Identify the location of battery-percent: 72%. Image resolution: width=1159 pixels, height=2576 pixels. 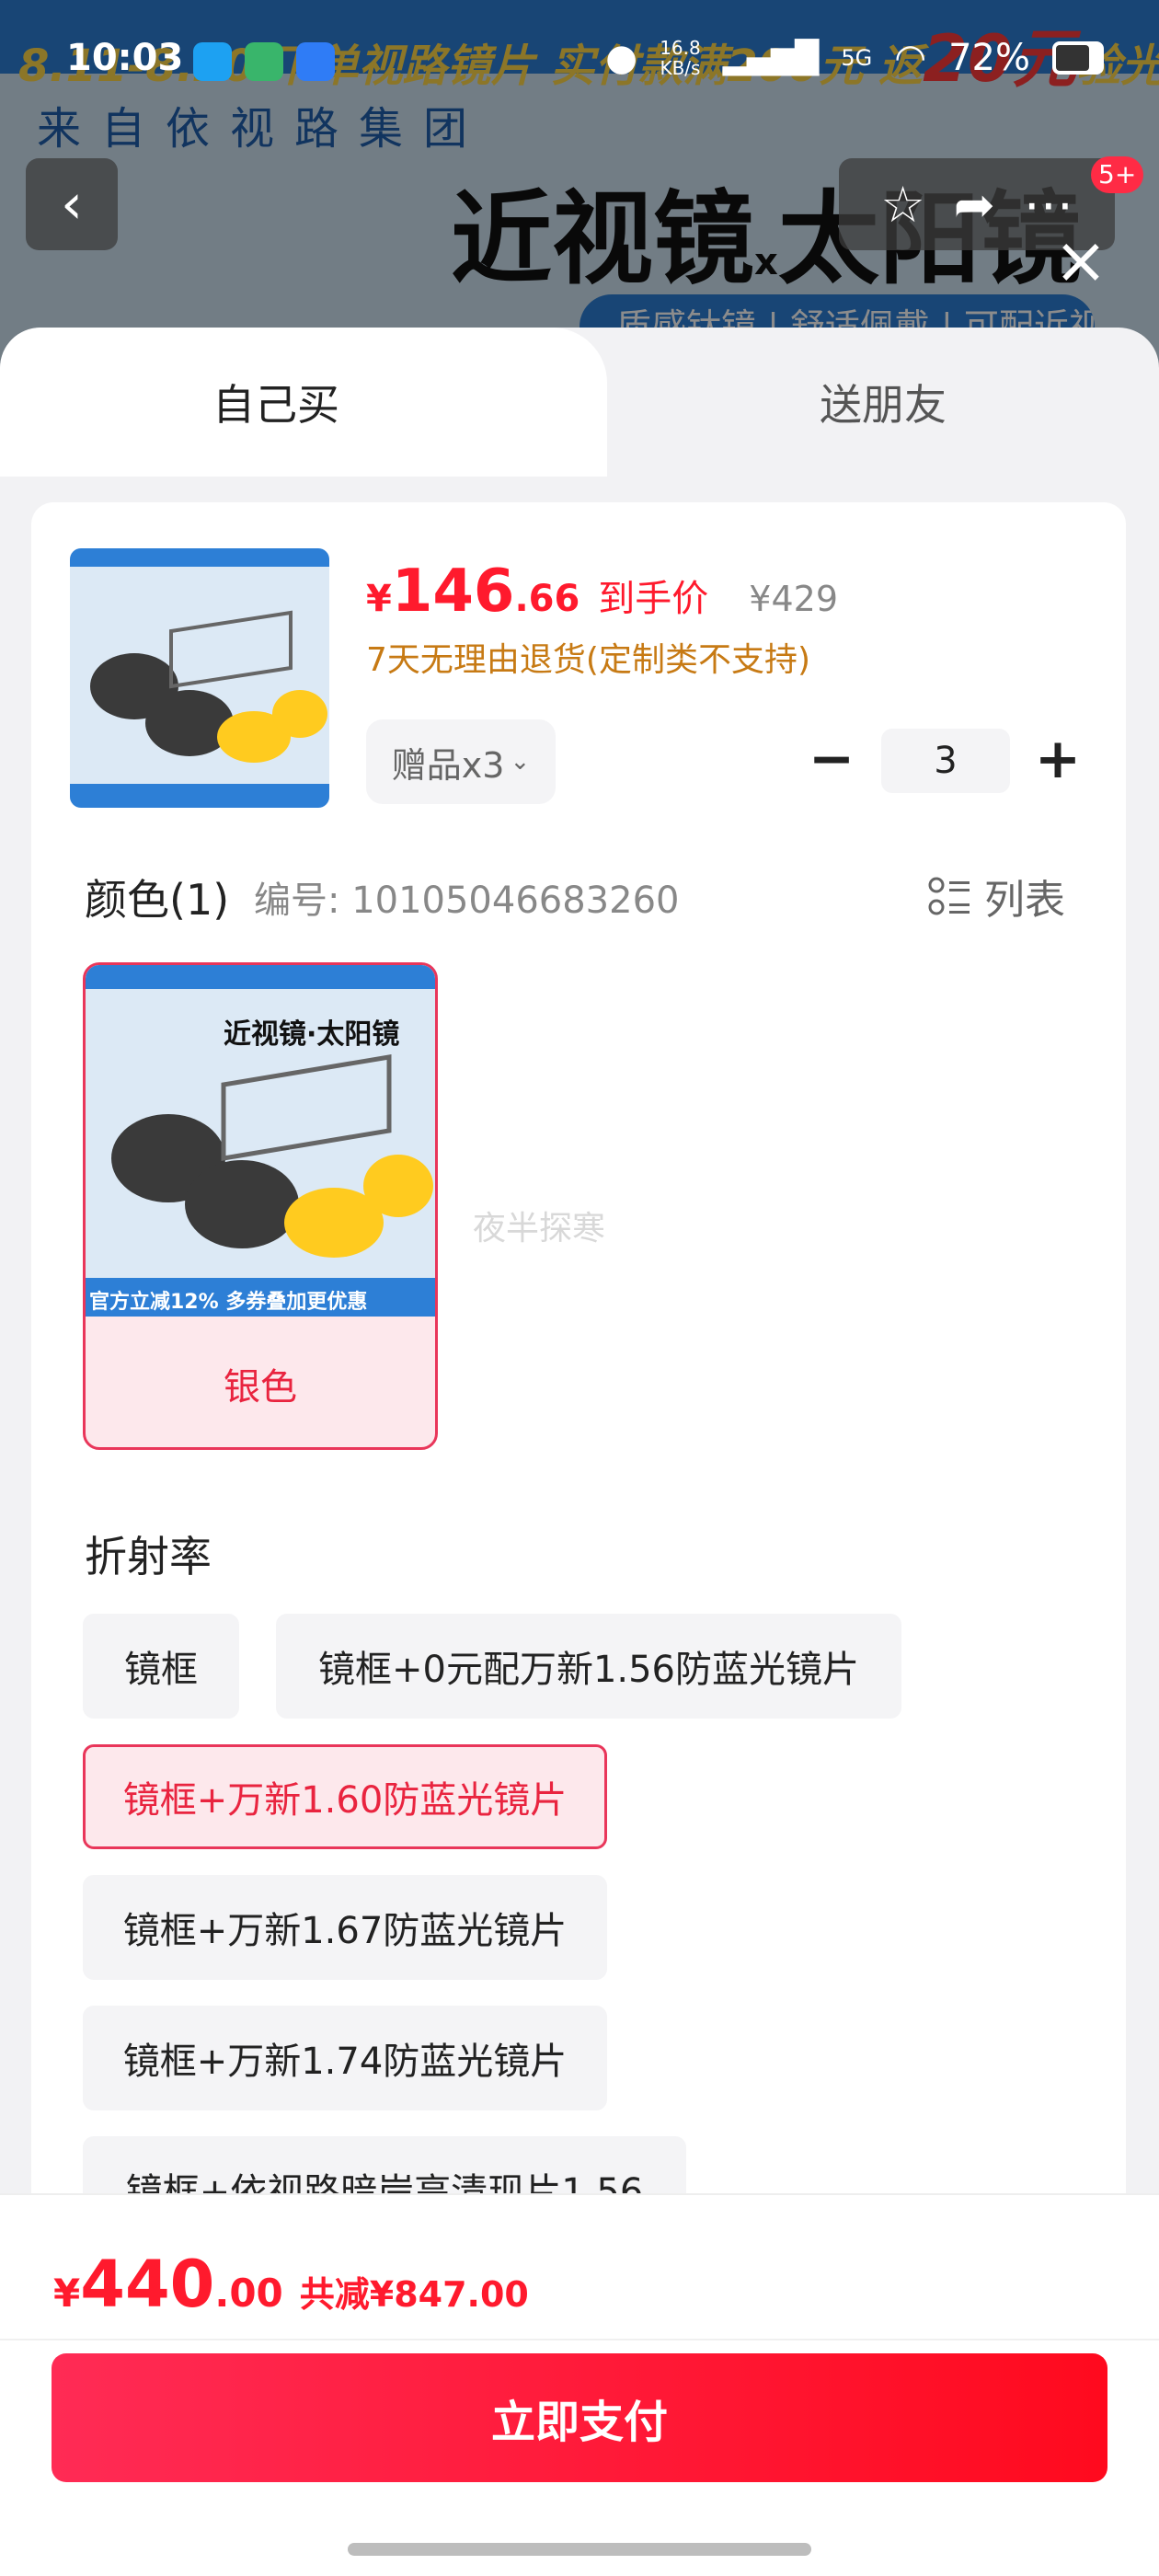
(989, 58).